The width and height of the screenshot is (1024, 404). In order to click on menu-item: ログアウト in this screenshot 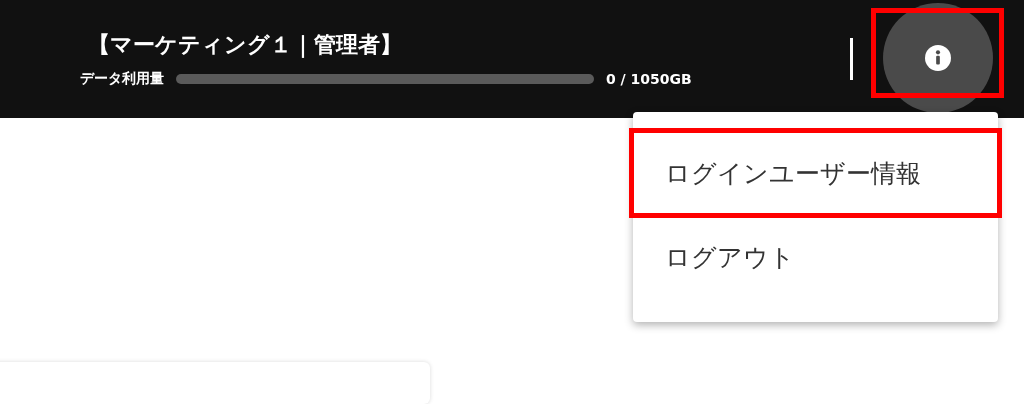, I will do `click(815, 257)`.